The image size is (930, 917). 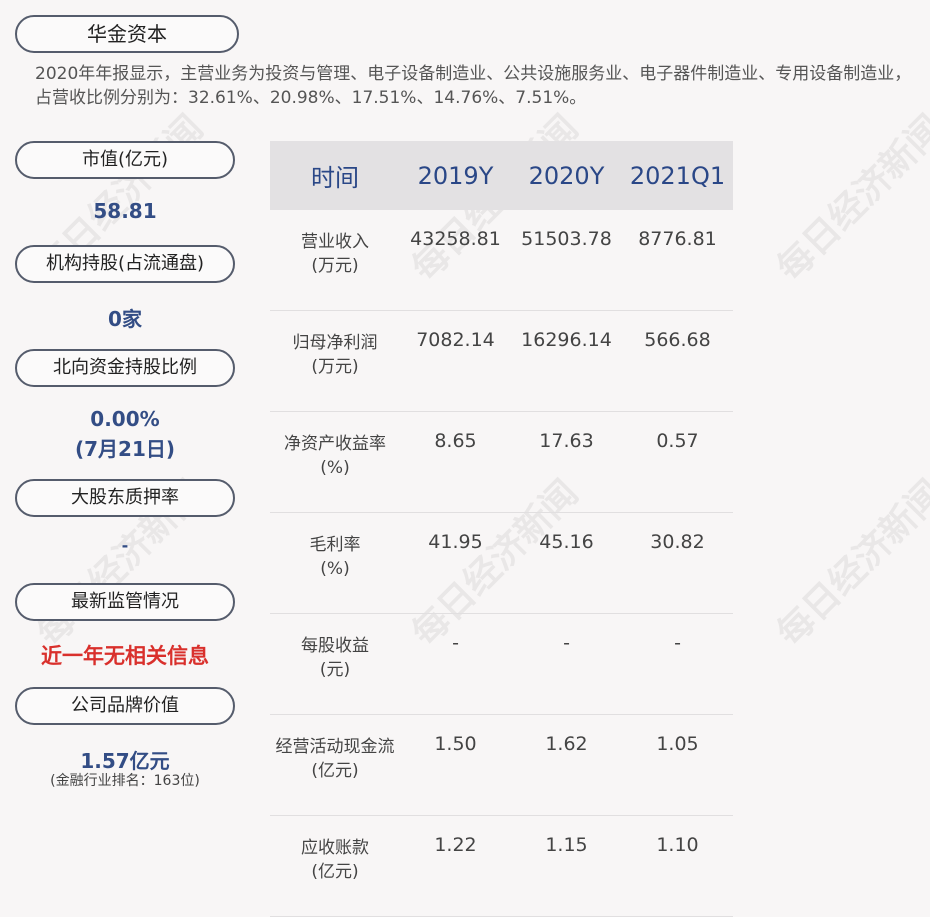 I want to click on market-cap-value: 58.81, so click(x=125, y=211).